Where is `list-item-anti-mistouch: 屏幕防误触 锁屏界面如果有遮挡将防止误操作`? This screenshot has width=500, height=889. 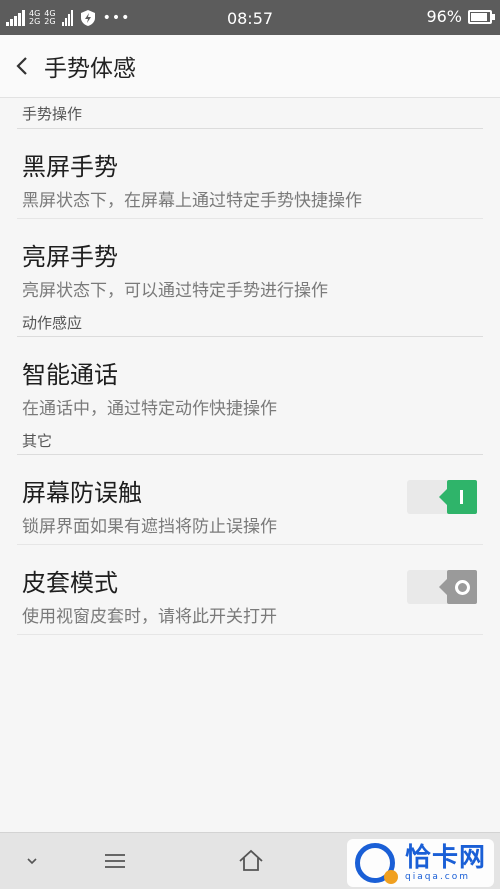
list-item-anti-mistouch: 屏幕防误触 锁屏界面如果有遮挡将防止误操作 is located at coordinates (250, 500).